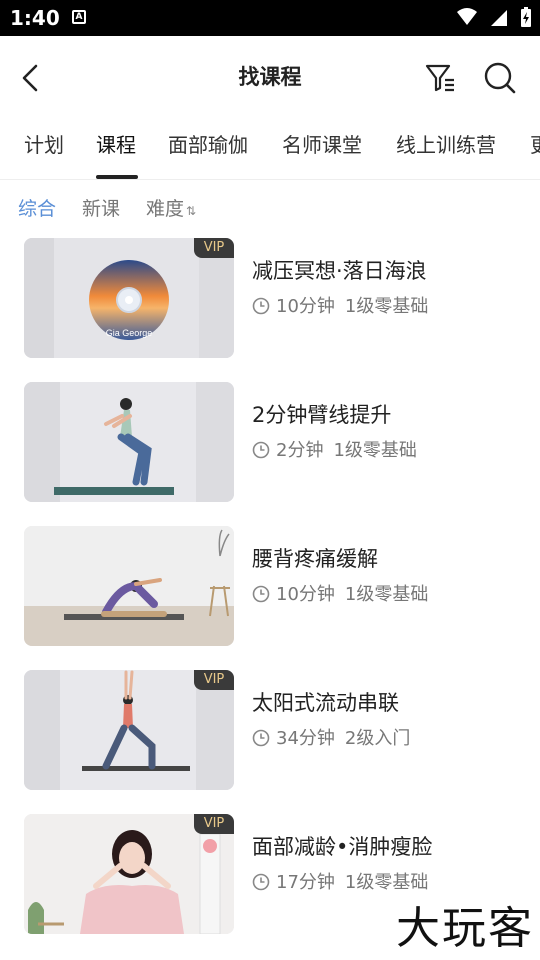 The width and height of the screenshot is (540, 960). What do you see at coordinates (322, 415) in the screenshot?
I see `course-title: 2分钟臂线提升` at bounding box center [322, 415].